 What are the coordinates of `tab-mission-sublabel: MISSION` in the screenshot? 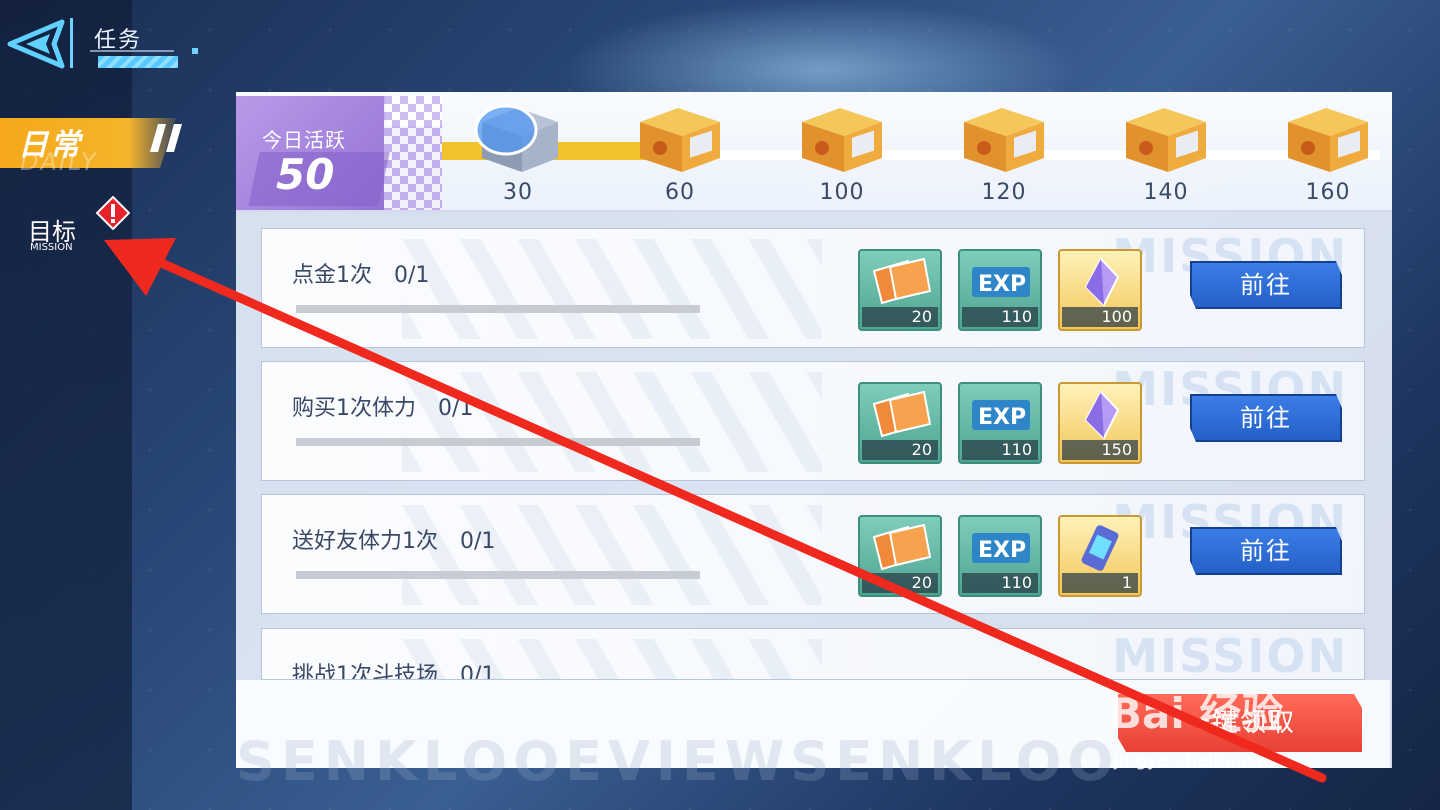 It's located at (51, 247).